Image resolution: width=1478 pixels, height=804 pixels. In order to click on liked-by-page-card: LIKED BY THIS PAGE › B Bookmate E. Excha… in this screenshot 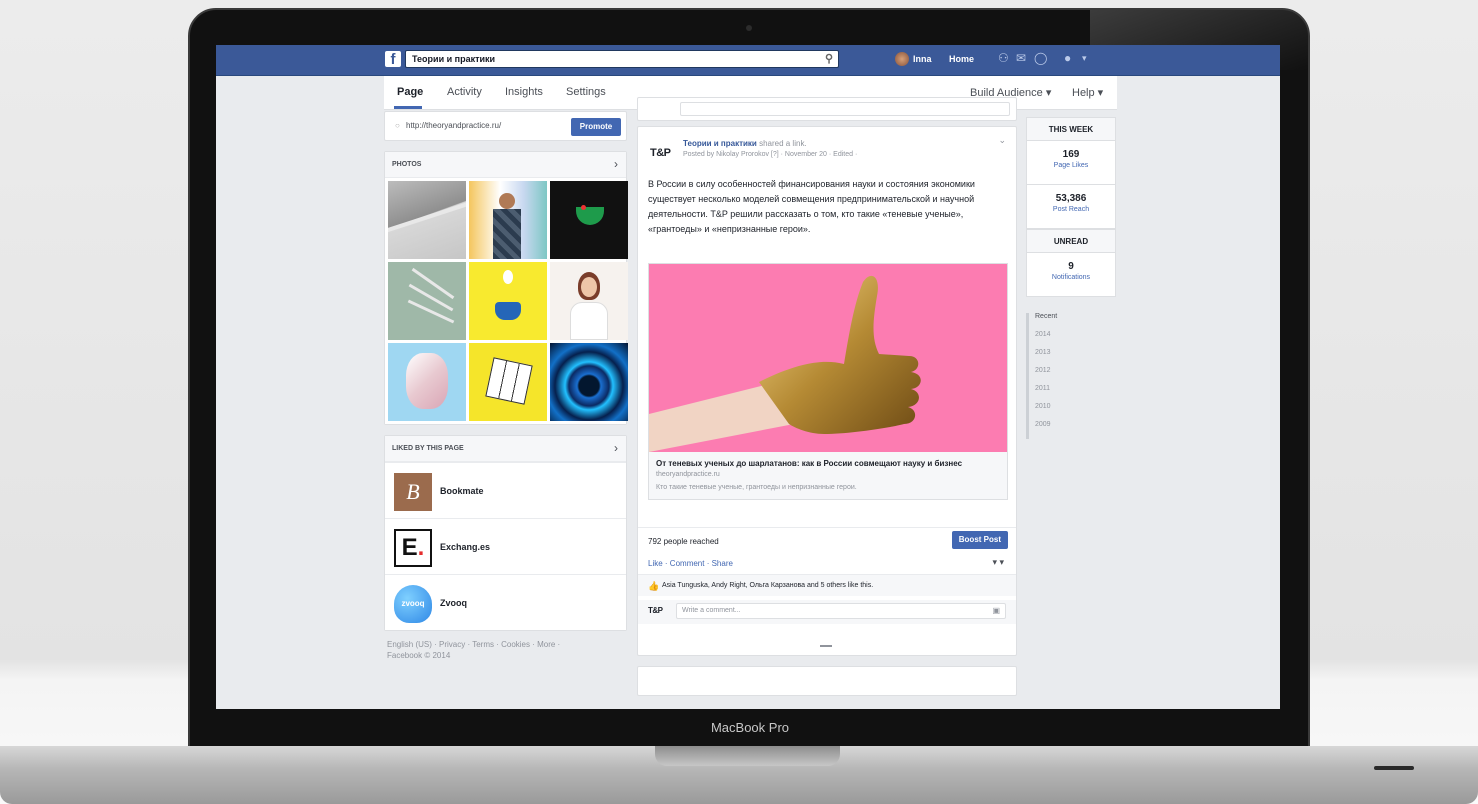, I will do `click(505, 533)`.